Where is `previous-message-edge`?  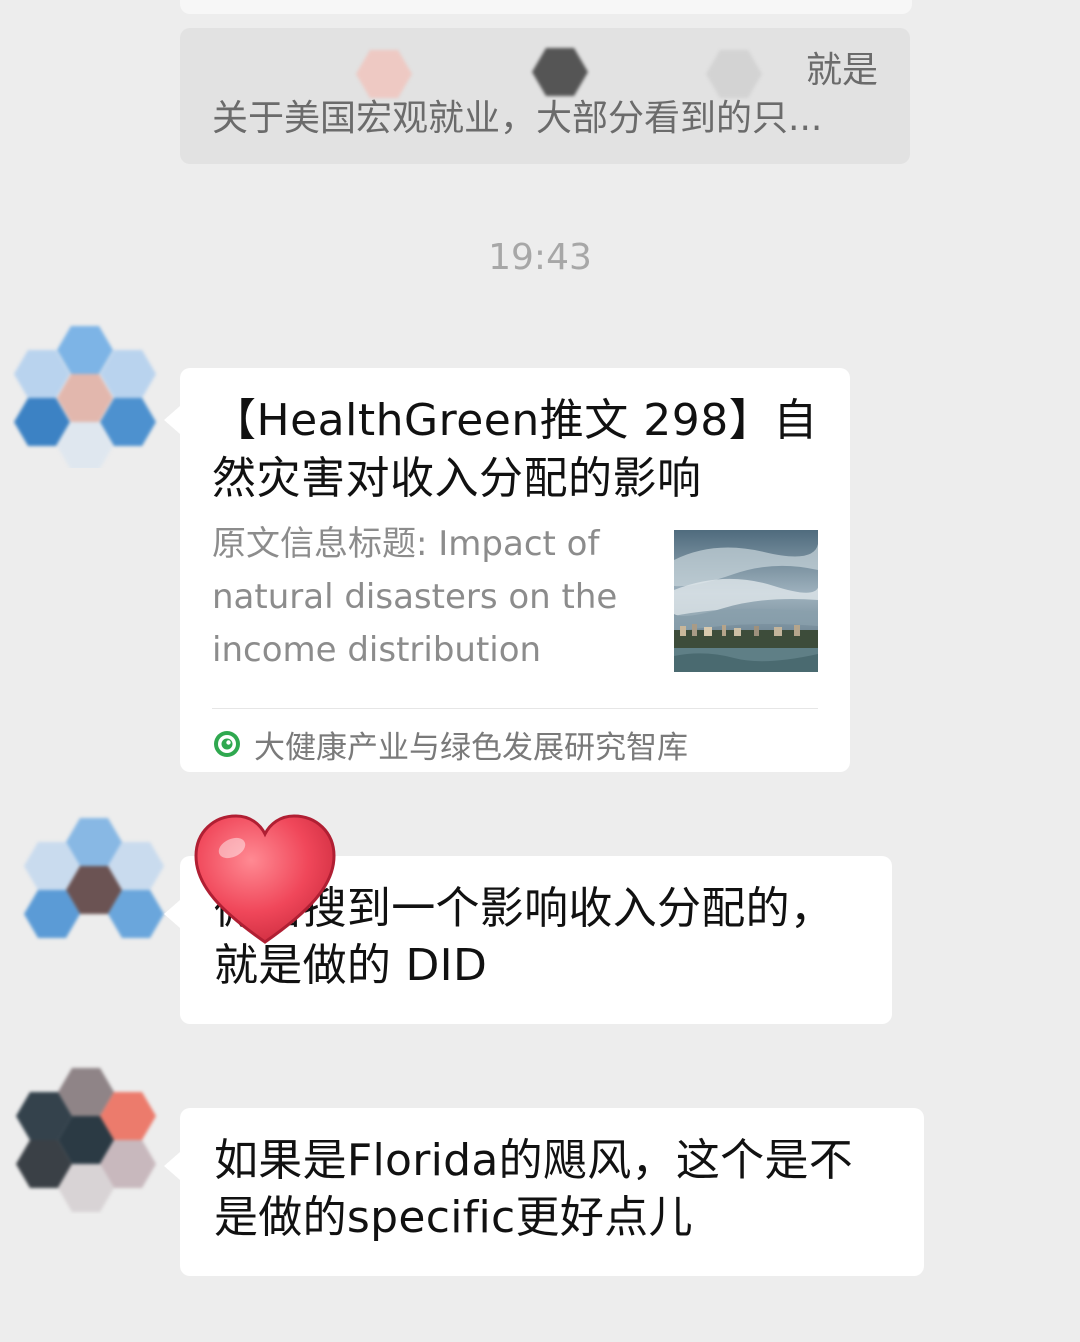
previous-message-edge is located at coordinates (546, 7).